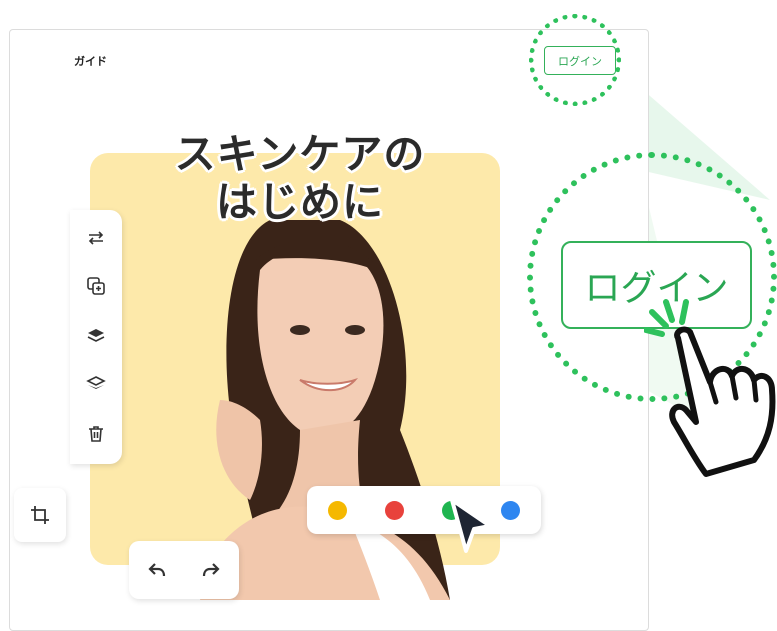 Image resolution: width=777 pixels, height=631 pixels. I want to click on send-backward-icon, so click(96, 384).